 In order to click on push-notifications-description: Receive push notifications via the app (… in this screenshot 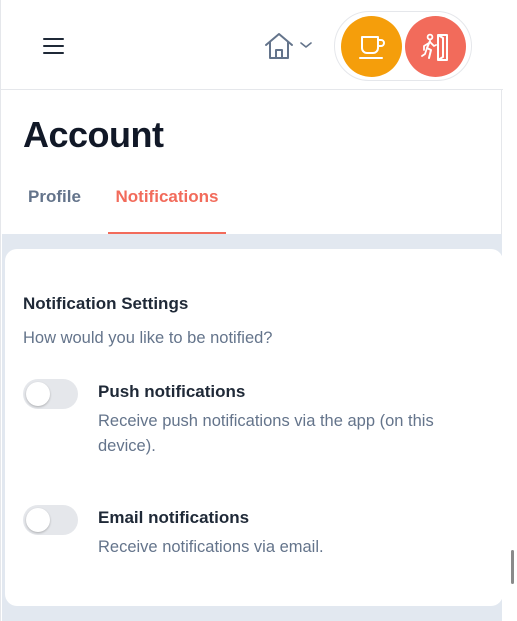, I will do `click(266, 433)`.